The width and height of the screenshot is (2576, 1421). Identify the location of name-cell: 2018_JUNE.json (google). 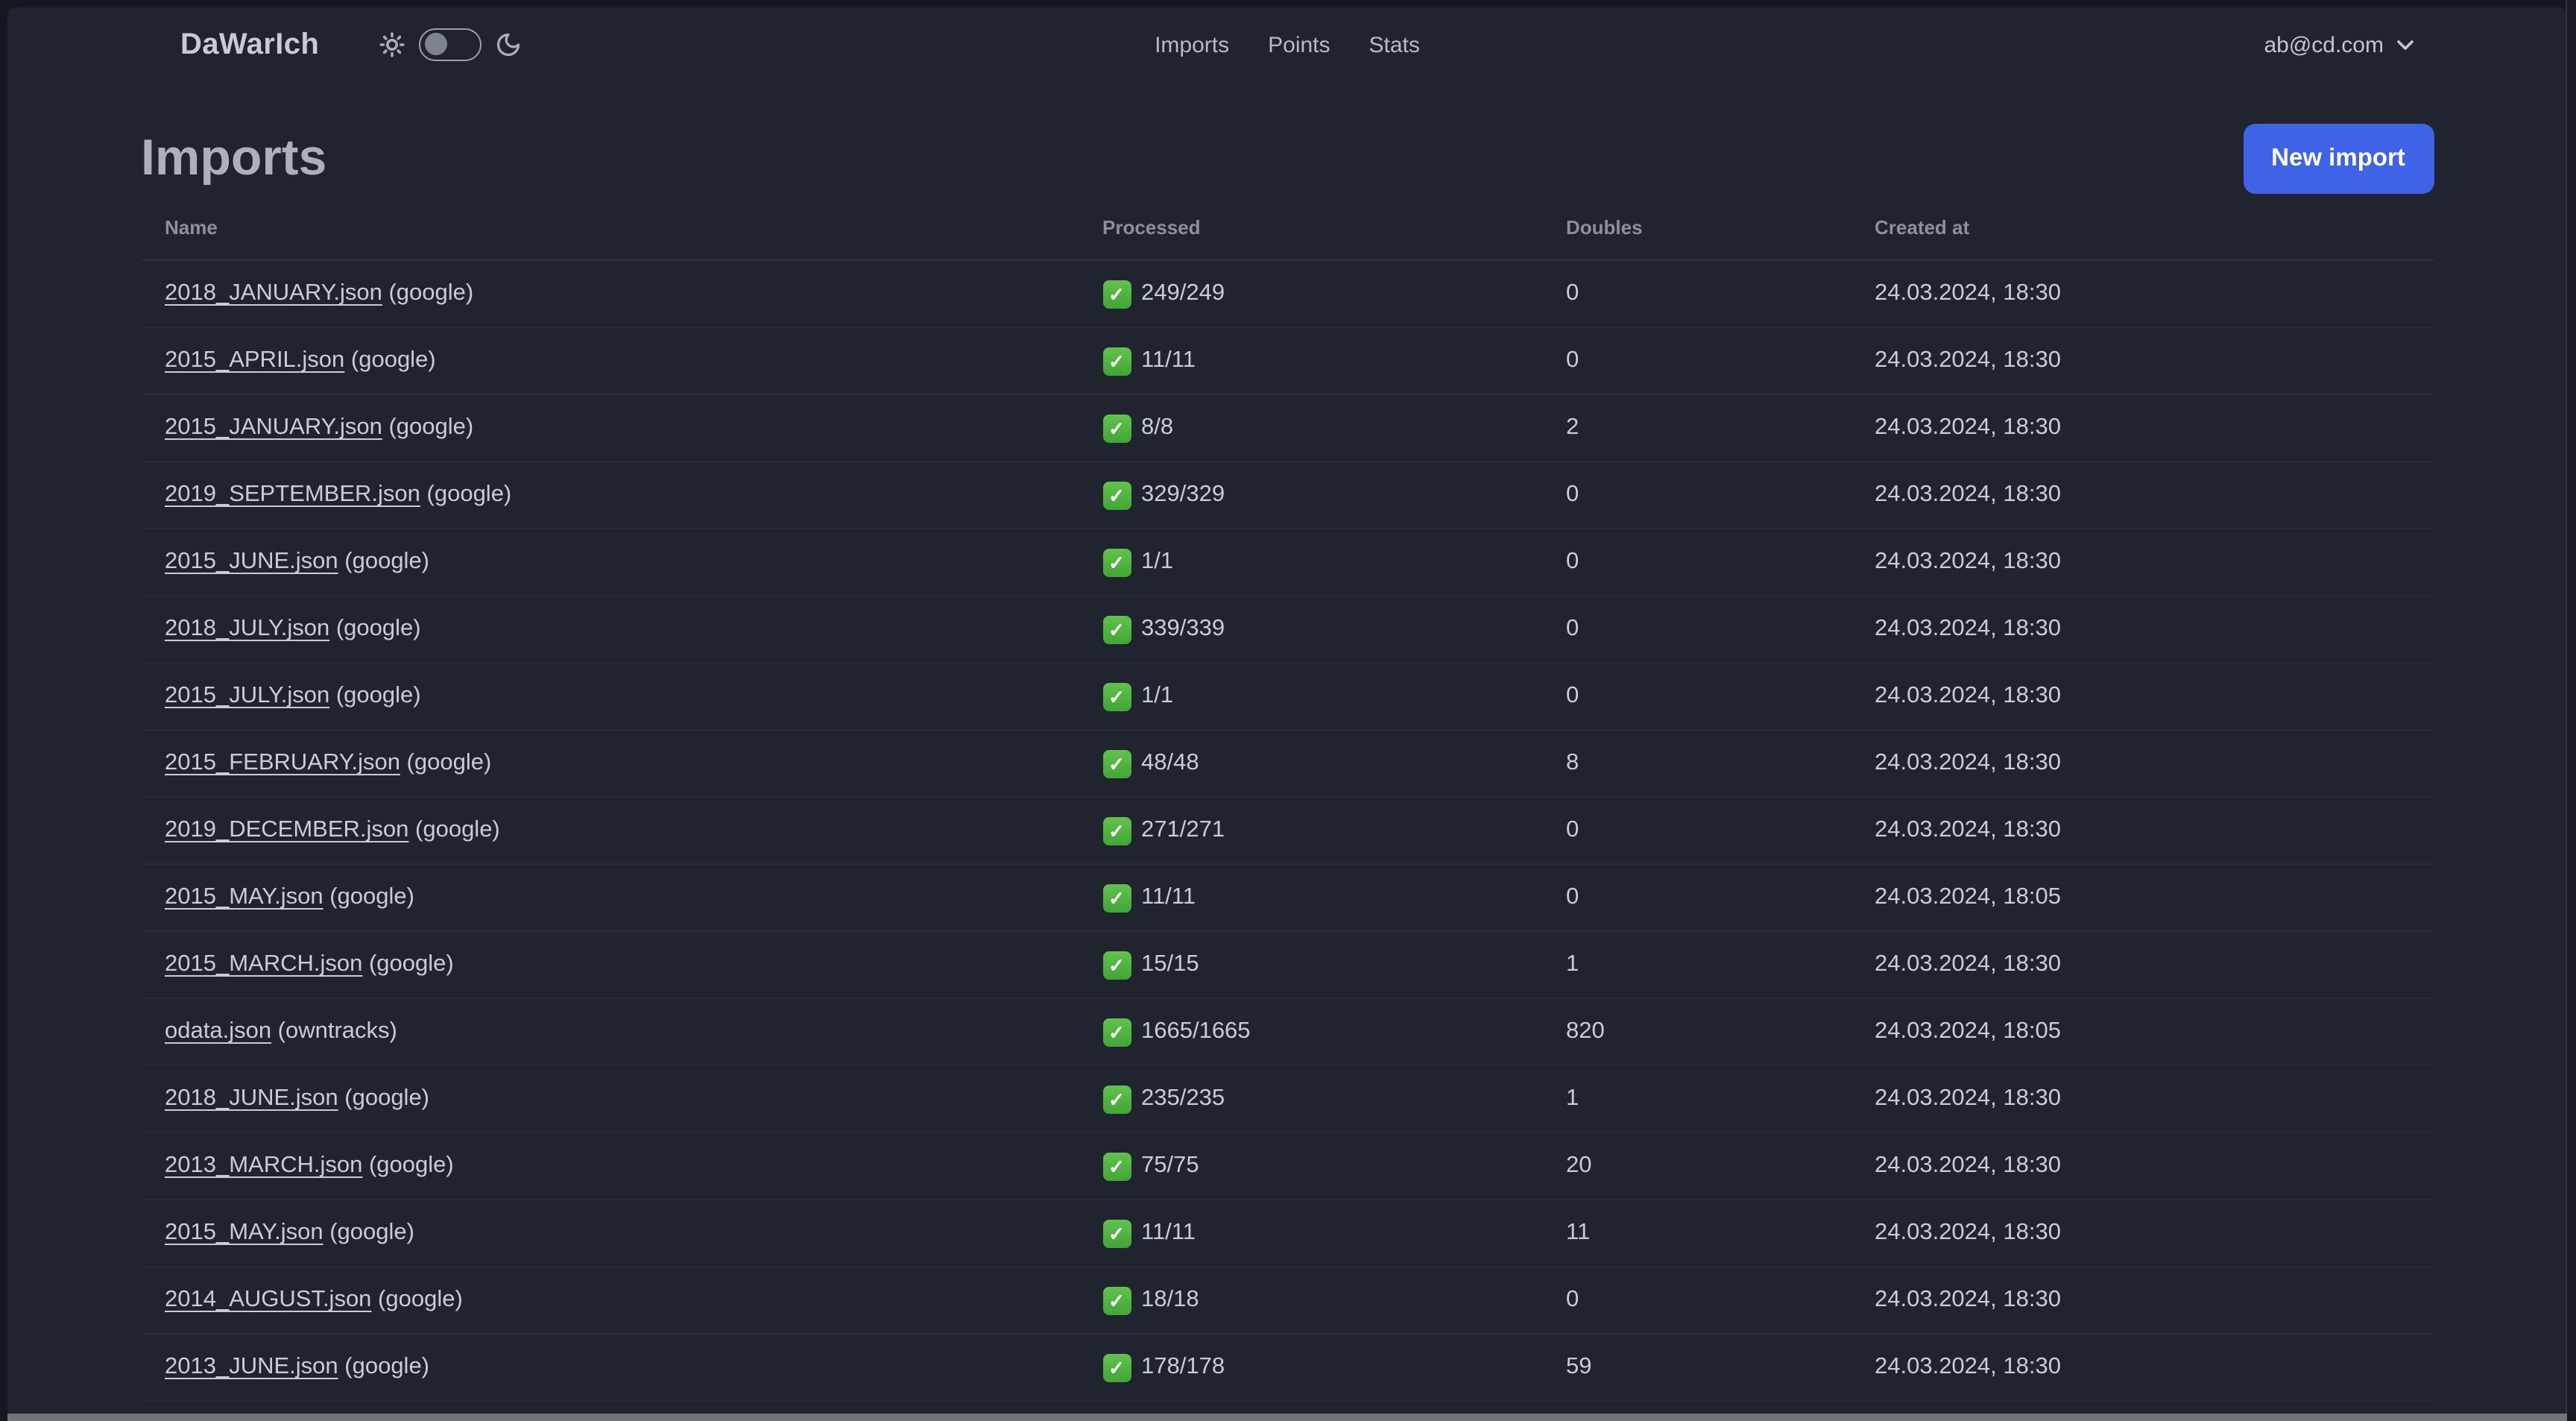
(610, 1099).